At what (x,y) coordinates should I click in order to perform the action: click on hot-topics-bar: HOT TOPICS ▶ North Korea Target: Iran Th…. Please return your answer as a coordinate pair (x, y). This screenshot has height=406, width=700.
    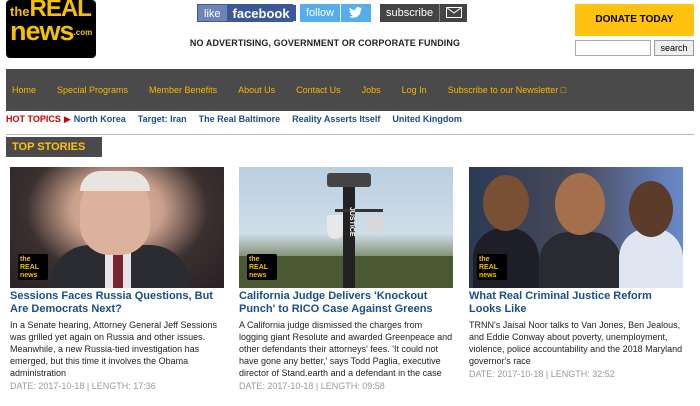
    Looking at the image, I should click on (240, 119).